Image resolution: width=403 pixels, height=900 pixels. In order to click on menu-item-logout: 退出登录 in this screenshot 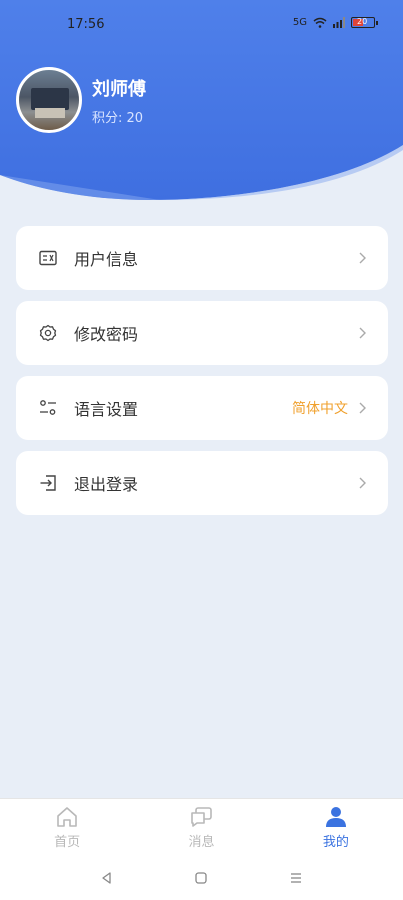, I will do `click(202, 483)`.